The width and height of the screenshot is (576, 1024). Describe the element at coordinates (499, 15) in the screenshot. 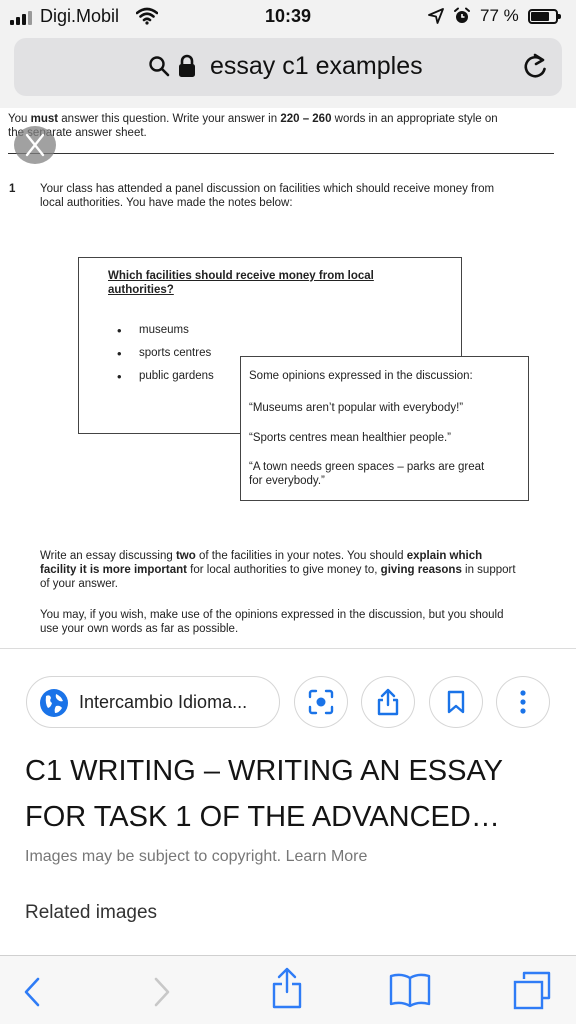

I see `battery-percent: 77 %` at that location.